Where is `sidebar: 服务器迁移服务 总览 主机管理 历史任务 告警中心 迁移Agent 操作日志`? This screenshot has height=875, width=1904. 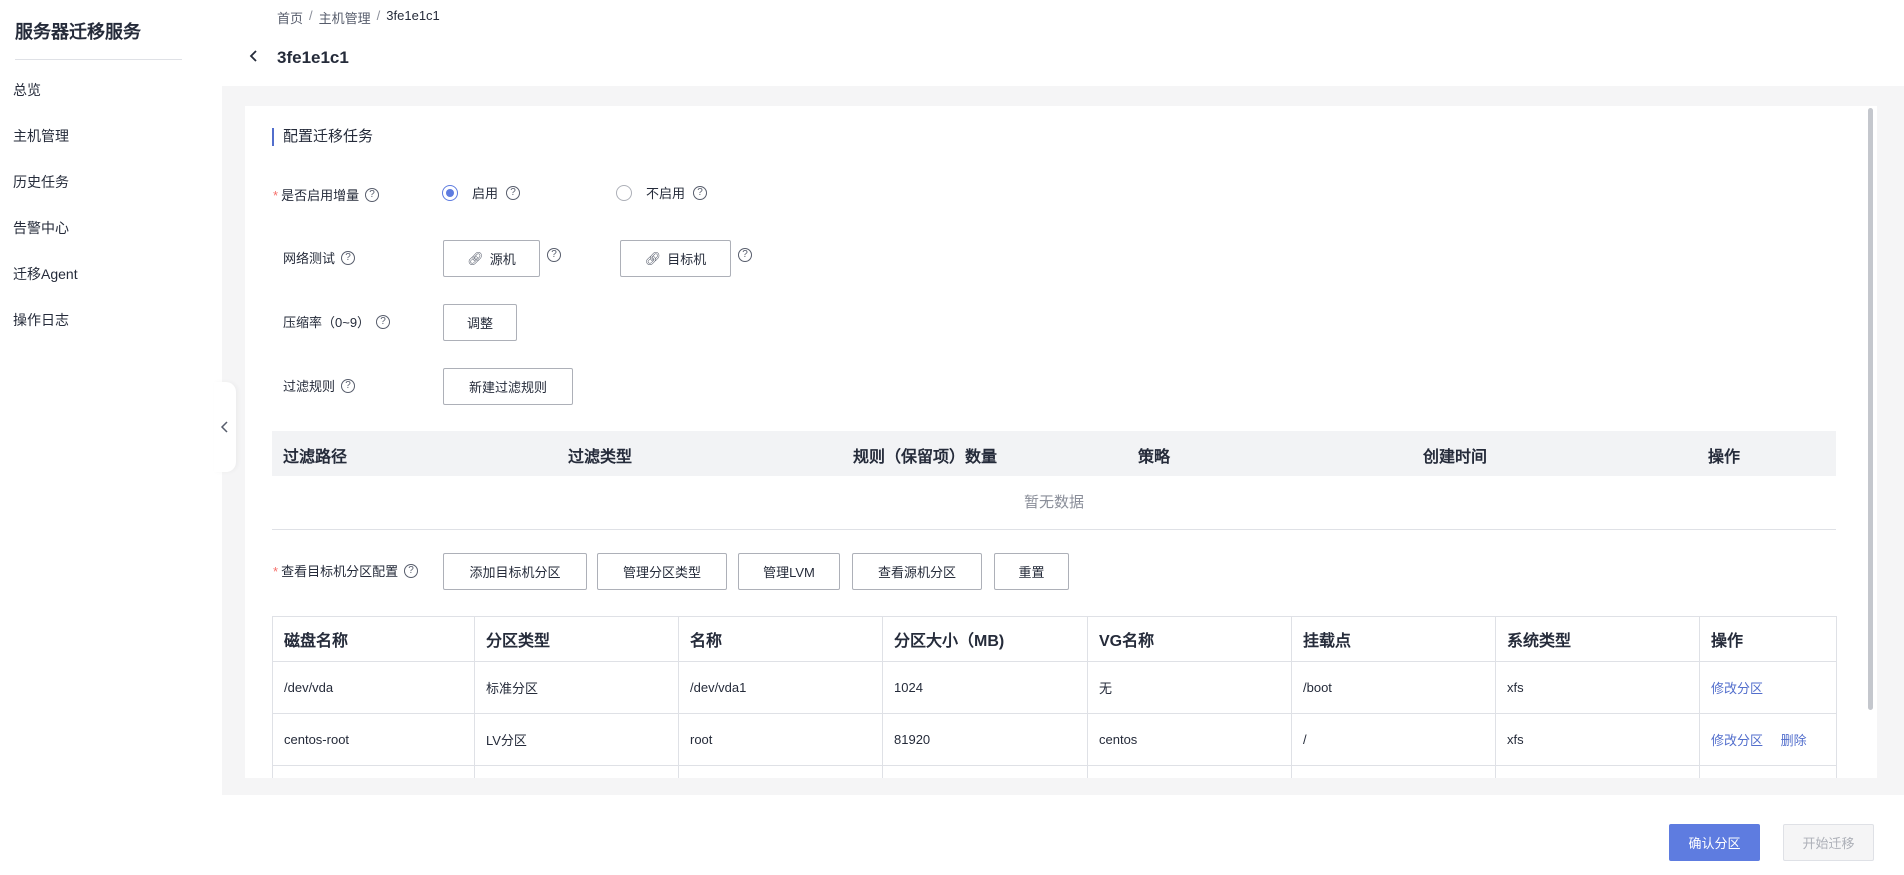
sidebar: 服务器迁移服务 总览 主机管理 历史任务 告警中心 迁移Agent 操作日志 is located at coordinates (111, 437).